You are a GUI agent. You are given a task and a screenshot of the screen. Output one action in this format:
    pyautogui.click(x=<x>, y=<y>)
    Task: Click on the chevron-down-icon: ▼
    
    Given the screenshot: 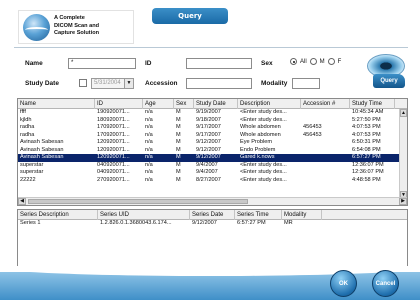 What is the action you would take?
    pyautogui.click(x=129, y=83)
    